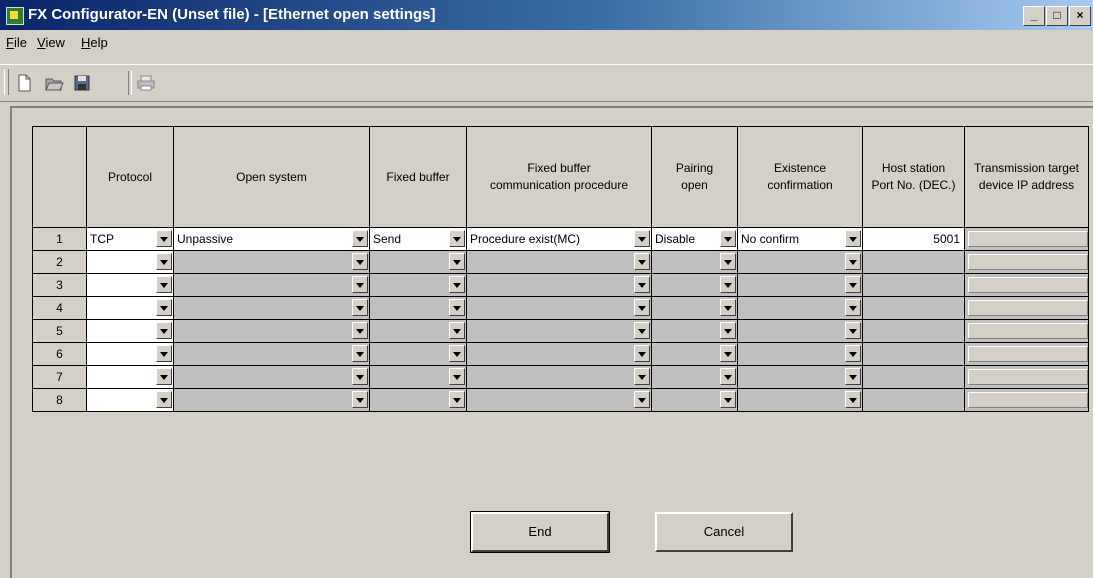 Image resolution: width=1093 pixels, height=578 pixels. What do you see at coordinates (546, 83) in the screenshot?
I see `toolbar` at bounding box center [546, 83].